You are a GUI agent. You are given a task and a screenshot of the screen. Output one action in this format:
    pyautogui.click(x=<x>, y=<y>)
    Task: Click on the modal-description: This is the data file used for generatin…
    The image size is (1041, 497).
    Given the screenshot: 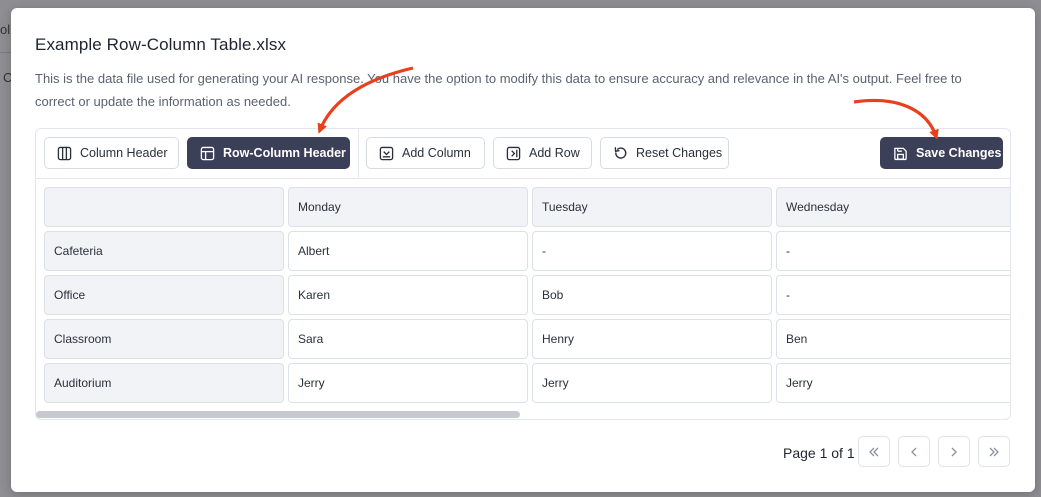 What is the action you would take?
    pyautogui.click(x=498, y=90)
    